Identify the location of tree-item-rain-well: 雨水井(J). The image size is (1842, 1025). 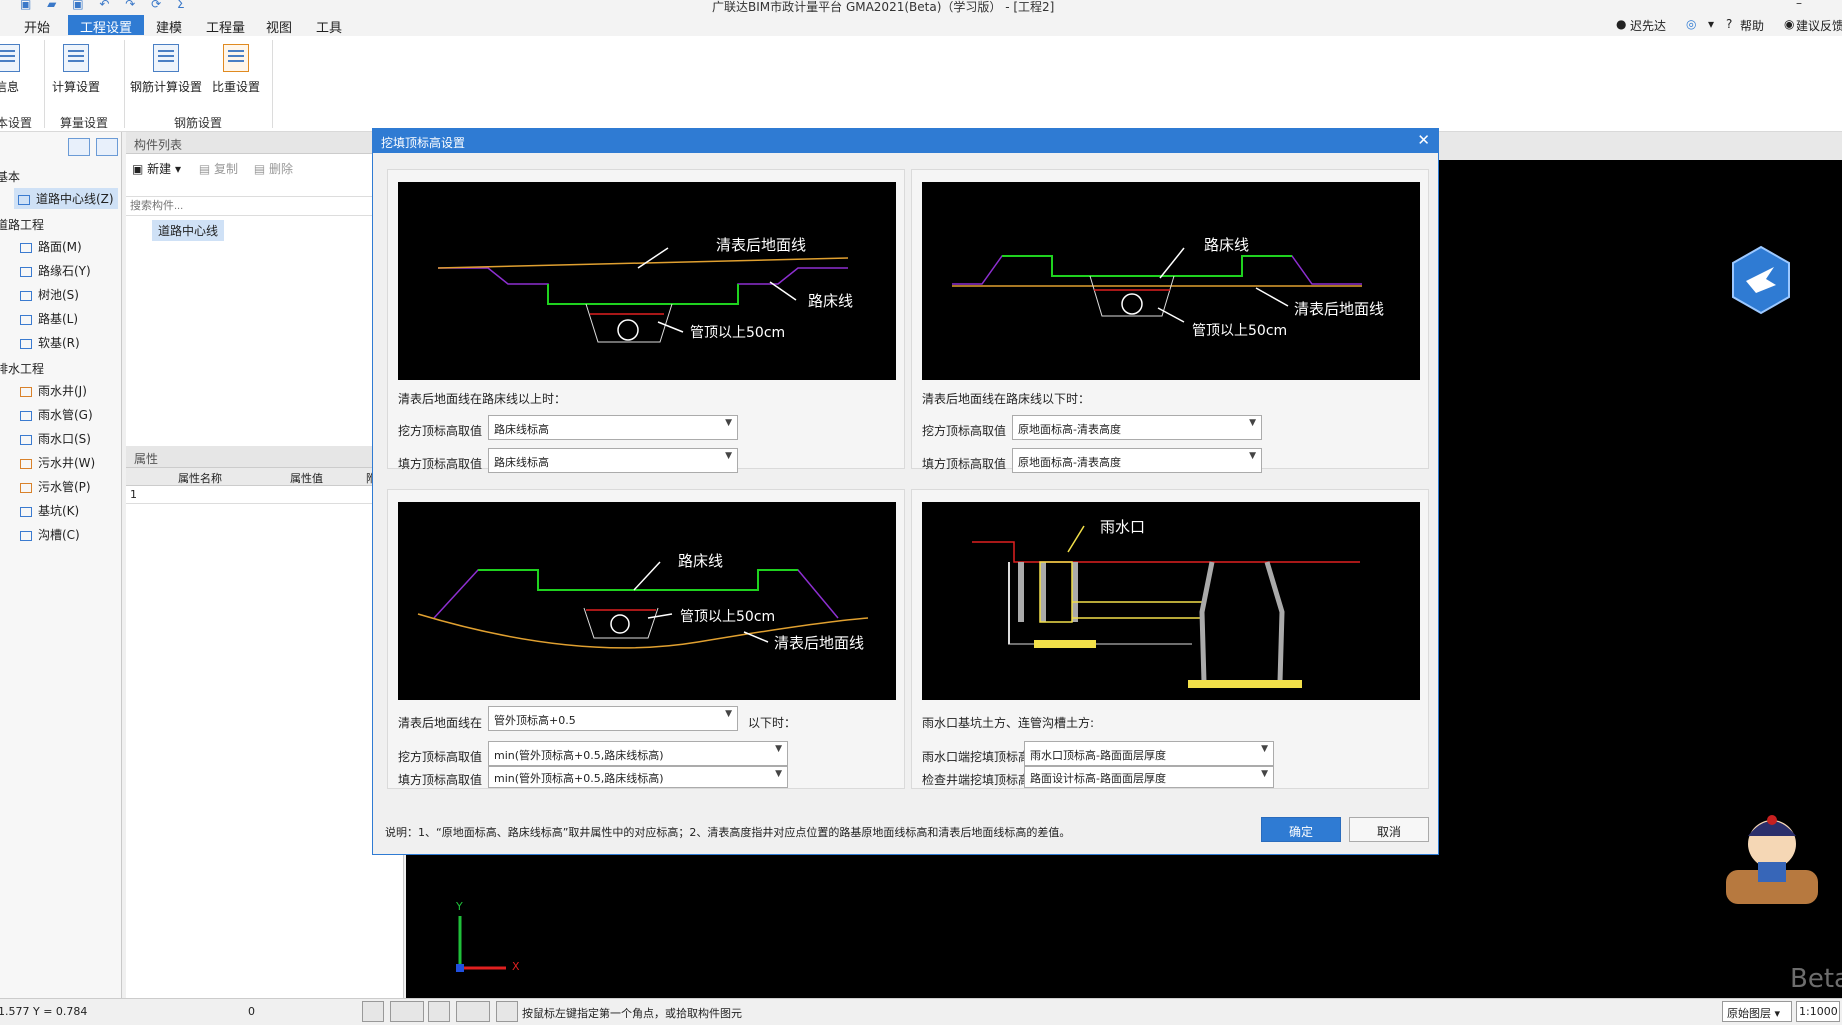
(53, 390).